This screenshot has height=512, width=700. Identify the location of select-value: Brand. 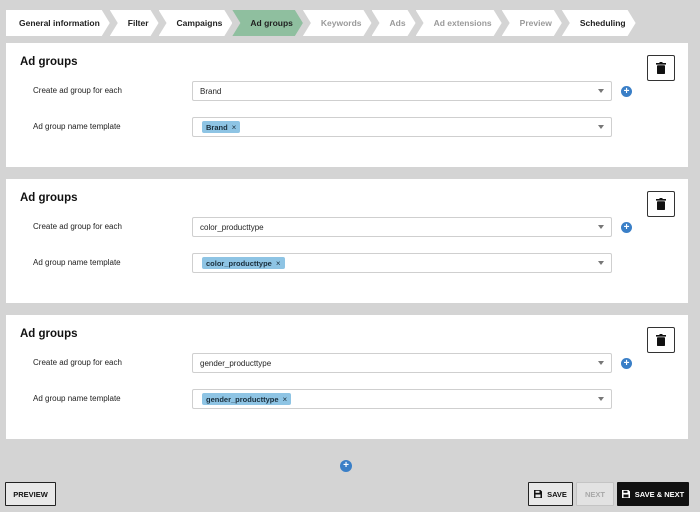
(211, 91).